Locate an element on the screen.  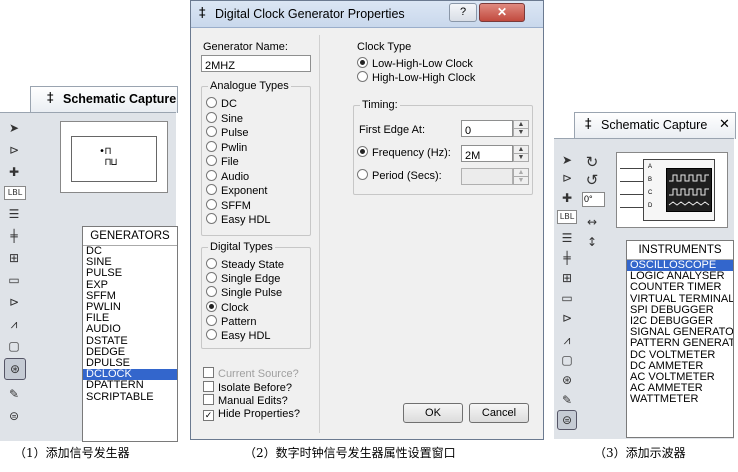
oscilloscope-channel-label: B is located at coordinates (650, 180).